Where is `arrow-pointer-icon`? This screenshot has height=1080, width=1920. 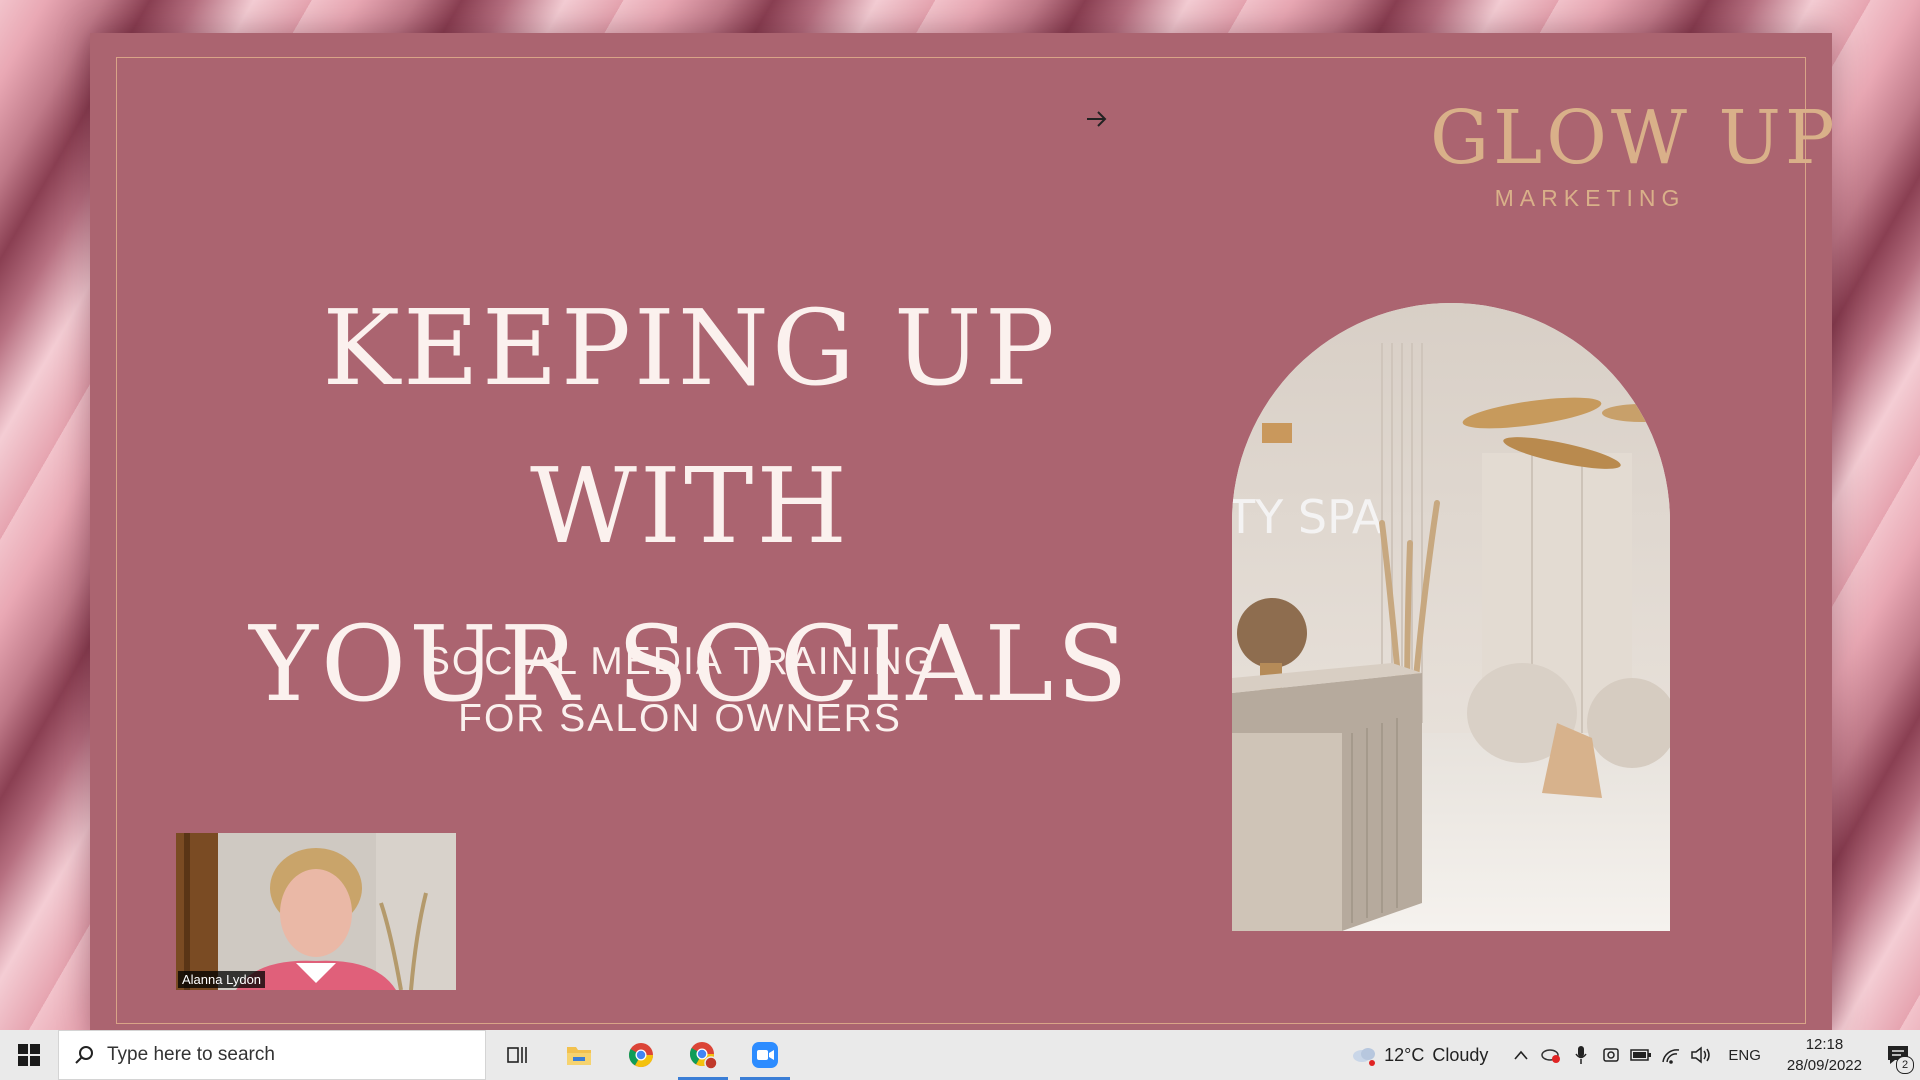 arrow-pointer-icon is located at coordinates (1097, 119).